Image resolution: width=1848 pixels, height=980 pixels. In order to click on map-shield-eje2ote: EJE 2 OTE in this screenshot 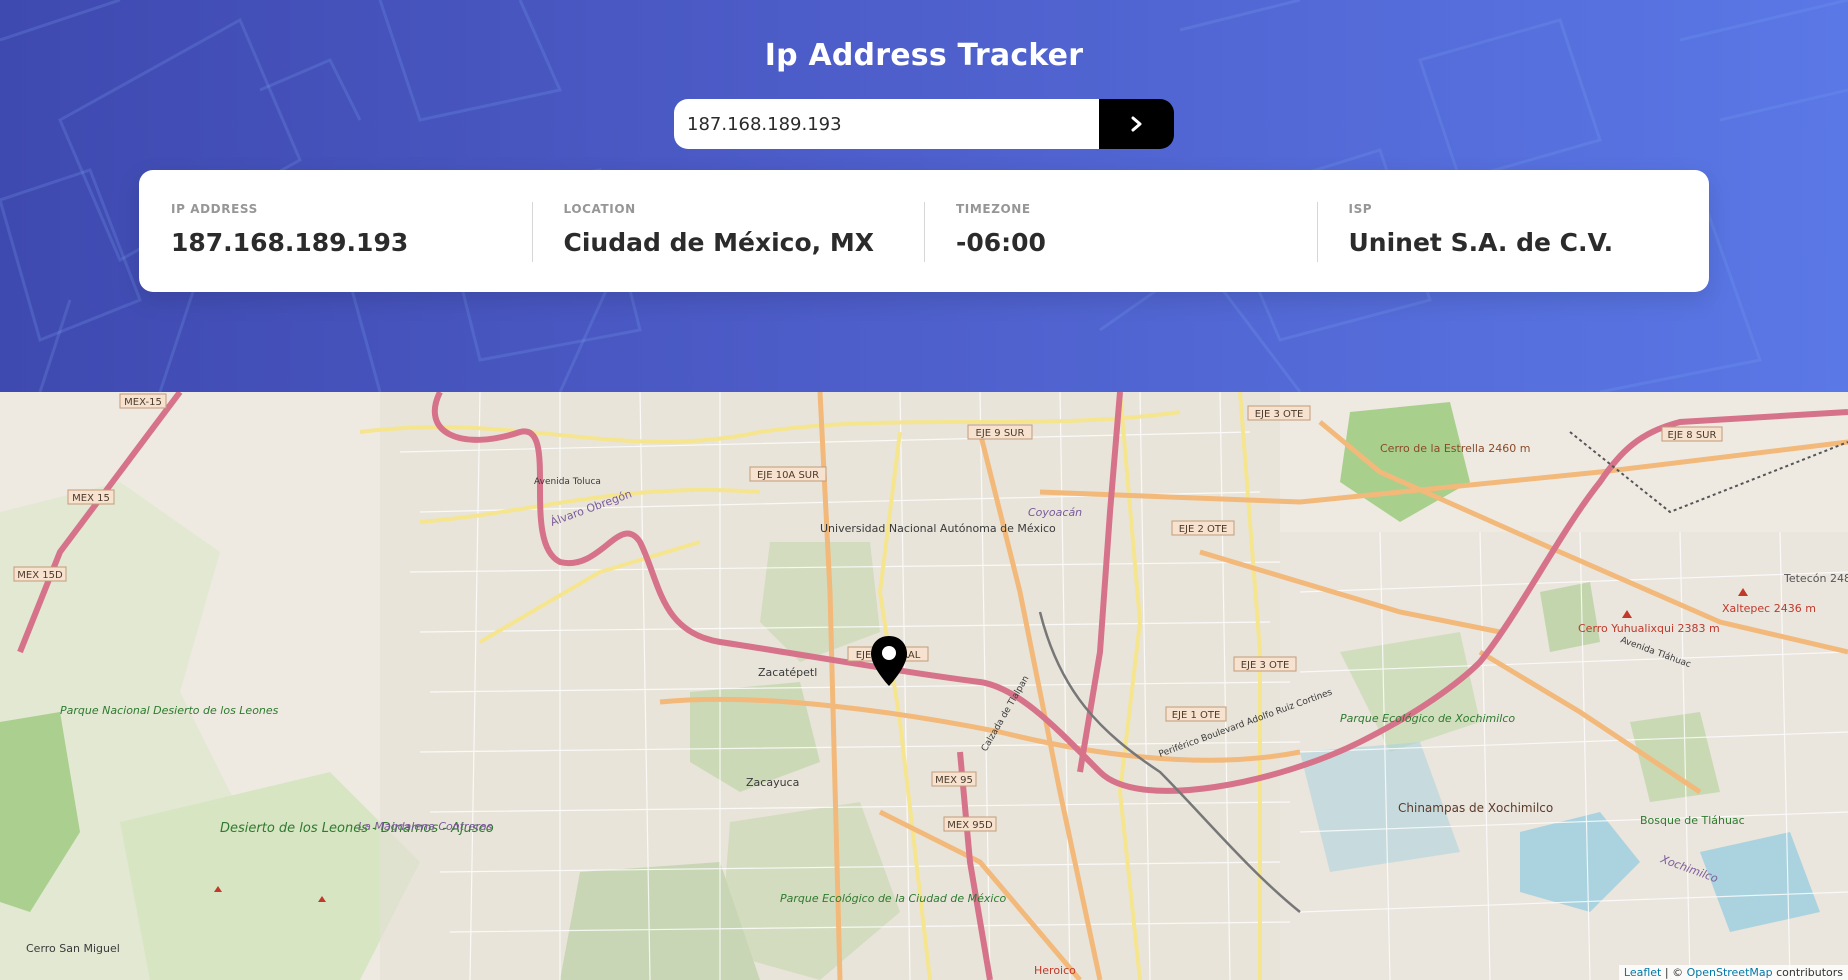, I will do `click(1203, 528)`.